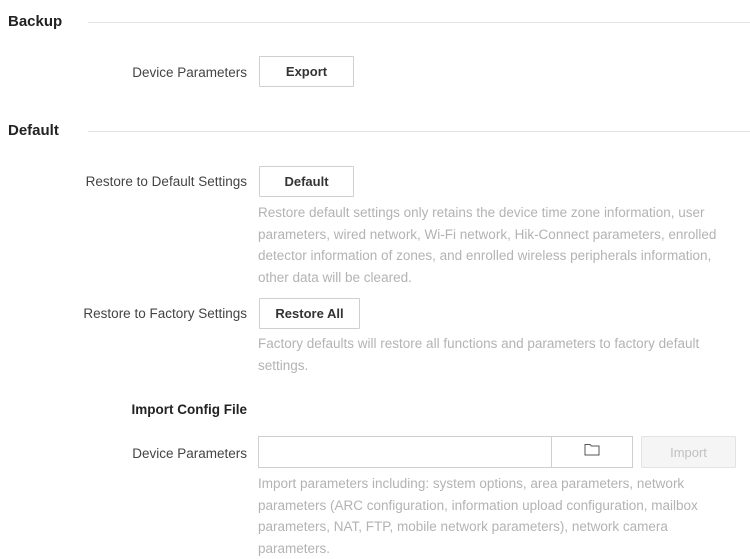  What do you see at coordinates (419, 131) in the screenshot?
I see `default-divider` at bounding box center [419, 131].